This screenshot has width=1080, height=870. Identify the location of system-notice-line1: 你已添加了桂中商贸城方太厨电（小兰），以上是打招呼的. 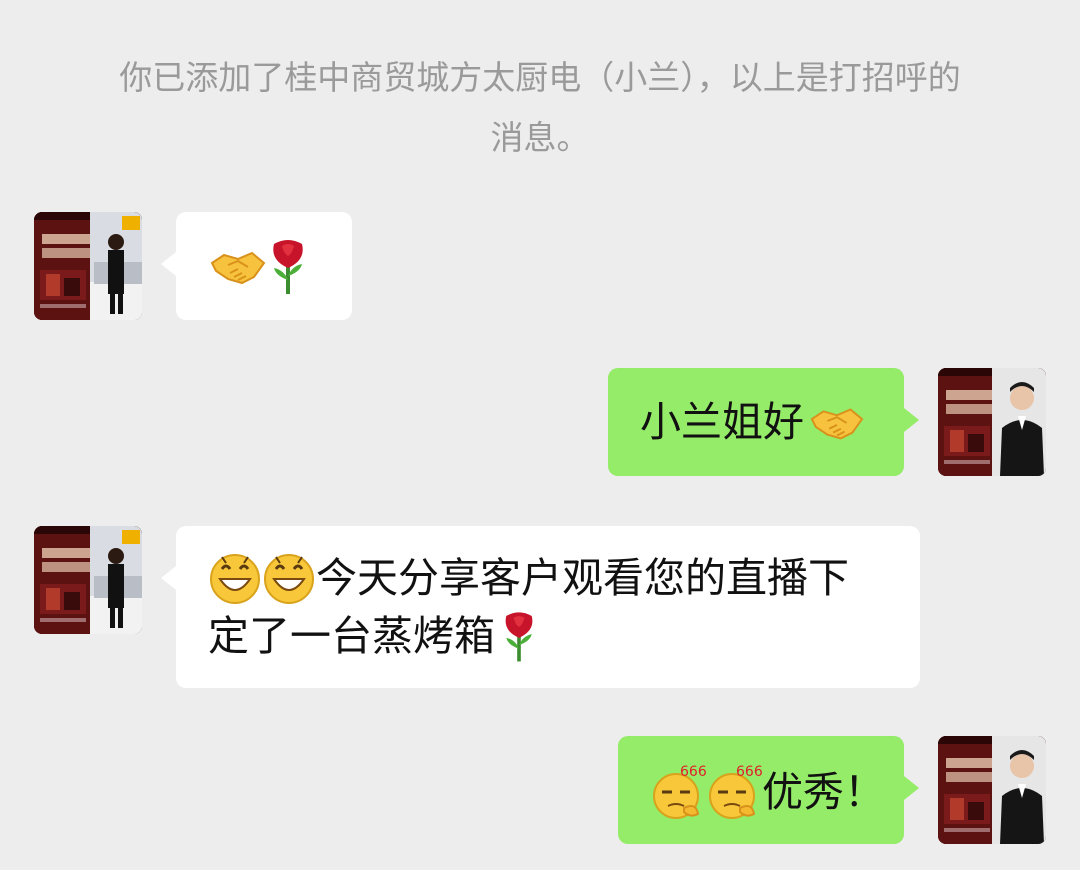
(540, 77).